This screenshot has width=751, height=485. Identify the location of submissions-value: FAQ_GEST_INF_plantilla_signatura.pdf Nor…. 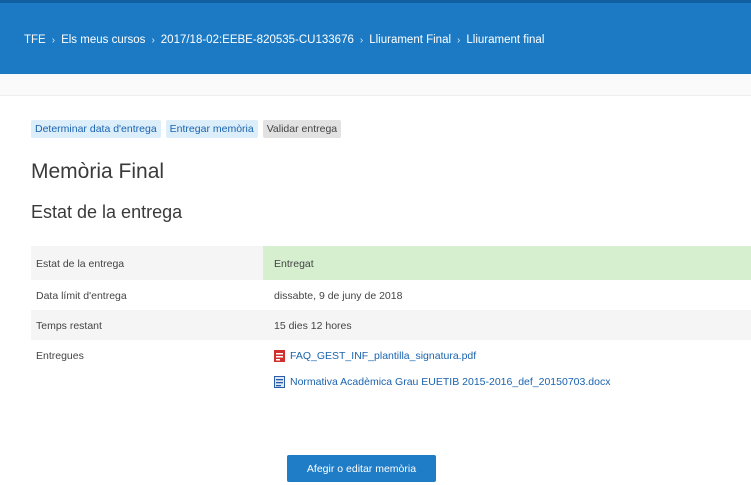
(507, 383).